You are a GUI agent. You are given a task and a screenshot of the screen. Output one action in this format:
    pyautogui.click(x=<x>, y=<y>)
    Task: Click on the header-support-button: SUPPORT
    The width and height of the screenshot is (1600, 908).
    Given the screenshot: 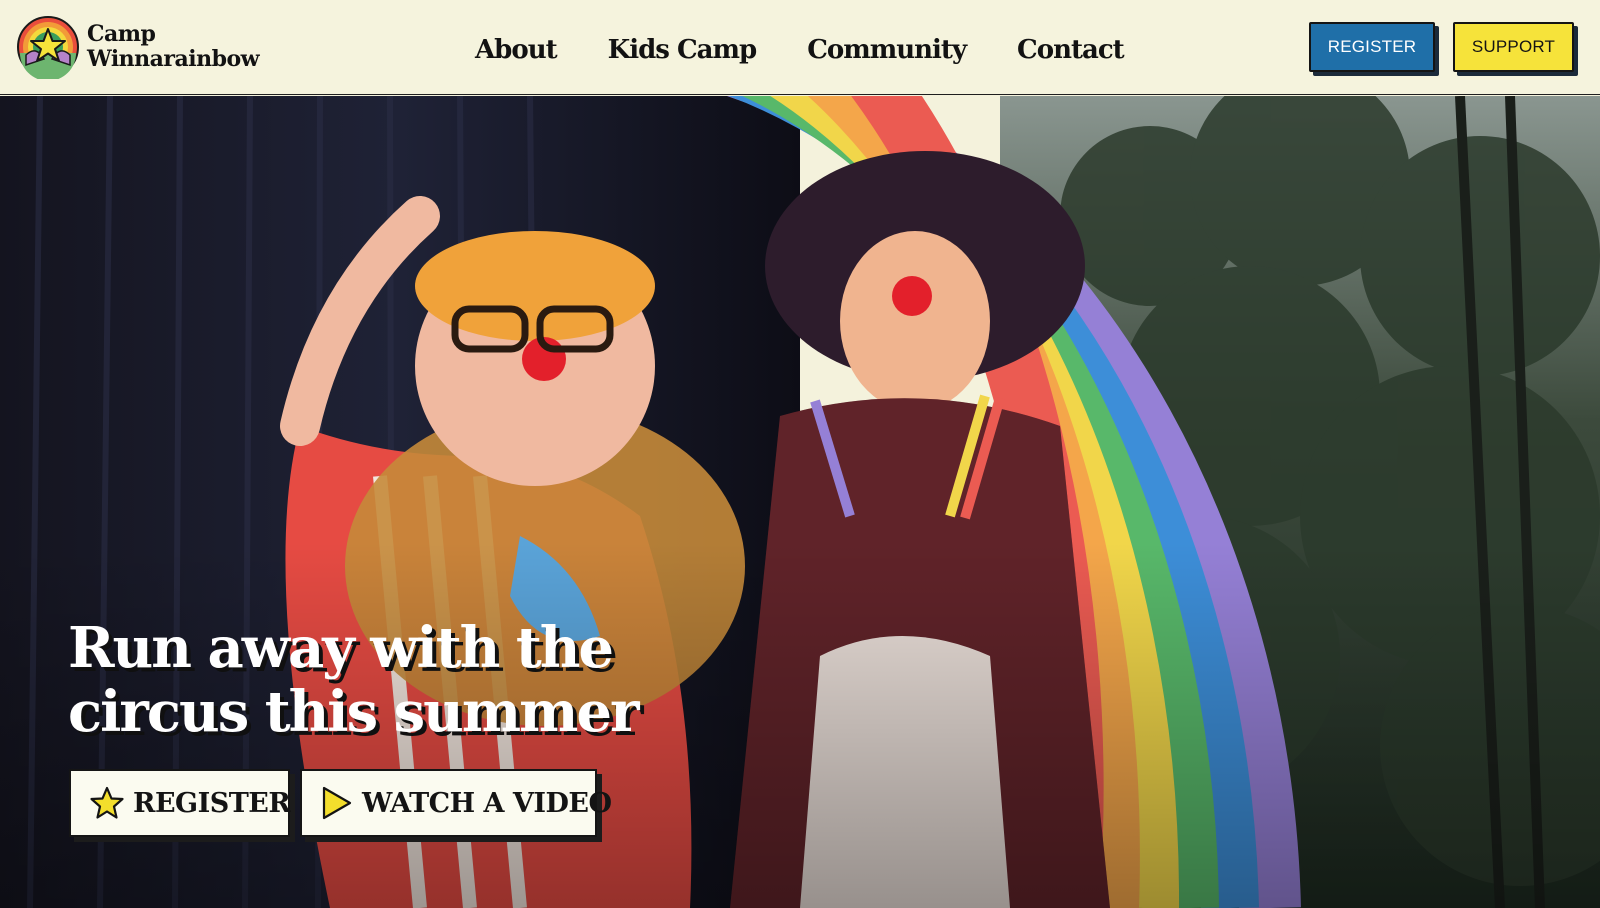 What is the action you would take?
    pyautogui.click(x=1513, y=47)
    